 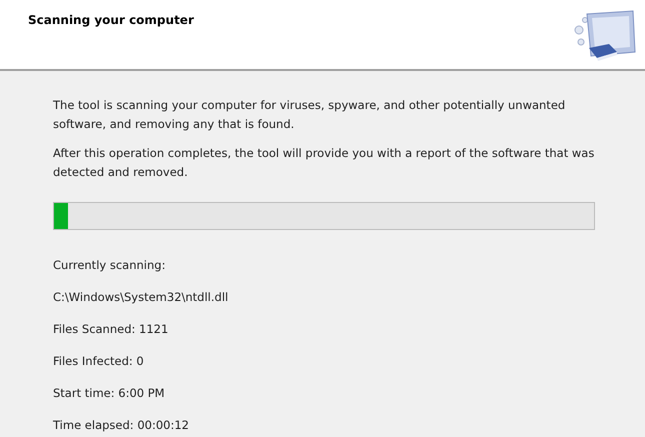 I want to click on status-text: Currently scanning:, so click(x=109, y=265).